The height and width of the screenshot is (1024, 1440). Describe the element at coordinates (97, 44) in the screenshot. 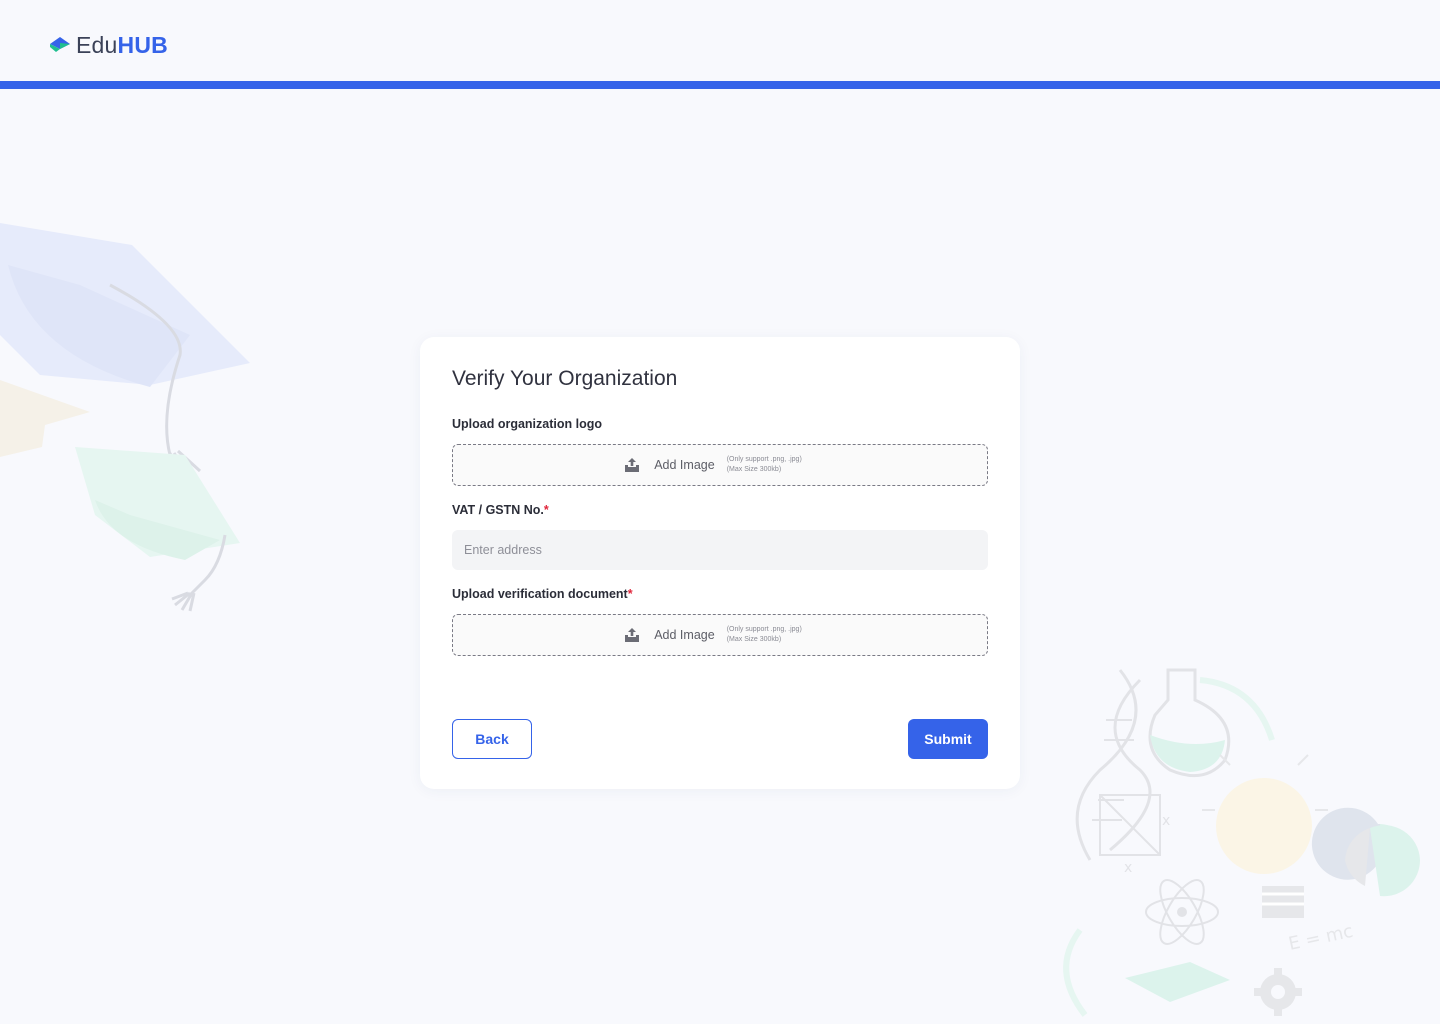

I see `brand-name-edu: Edu` at that location.